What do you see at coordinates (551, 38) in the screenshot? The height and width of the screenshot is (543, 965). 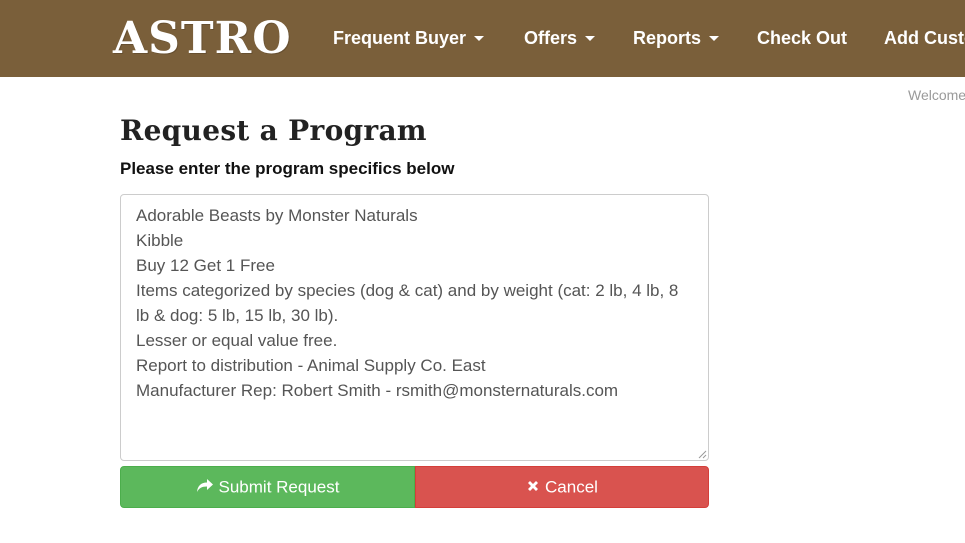 I see `nav-offers-label: Offers` at bounding box center [551, 38].